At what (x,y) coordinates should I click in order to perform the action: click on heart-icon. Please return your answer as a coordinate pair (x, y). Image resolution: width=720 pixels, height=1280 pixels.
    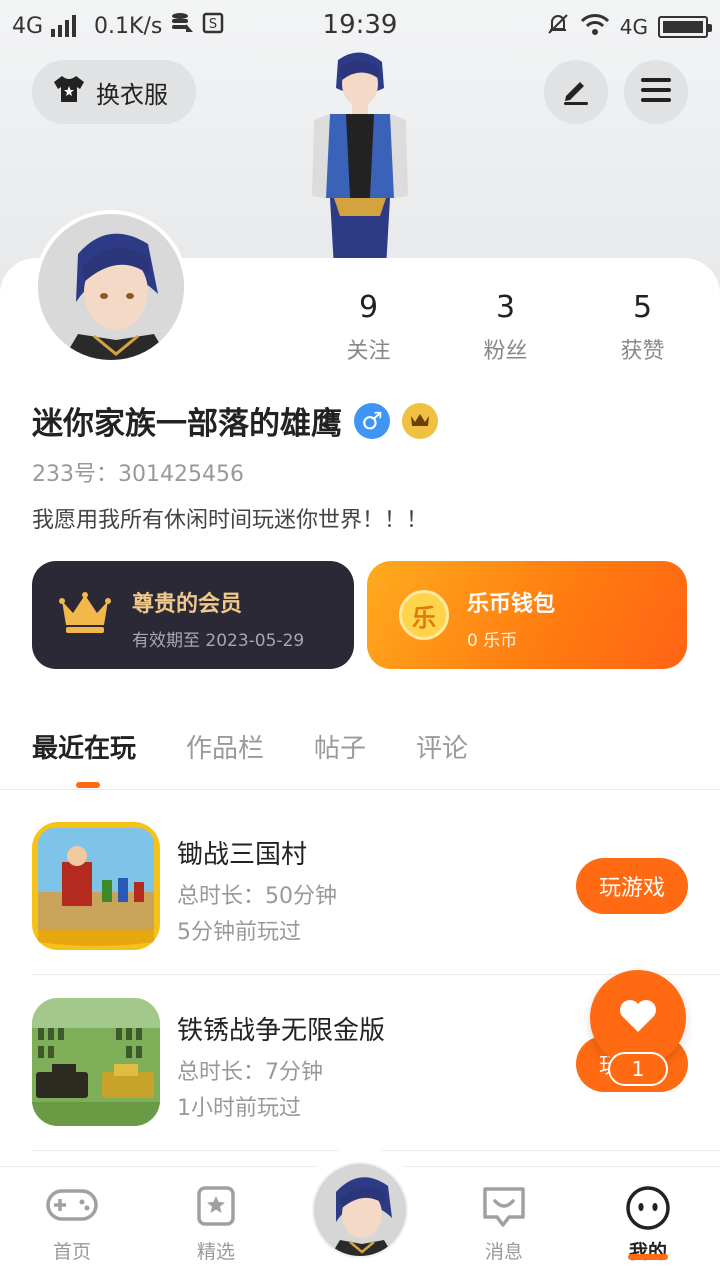
    Looking at the image, I should click on (638, 1018).